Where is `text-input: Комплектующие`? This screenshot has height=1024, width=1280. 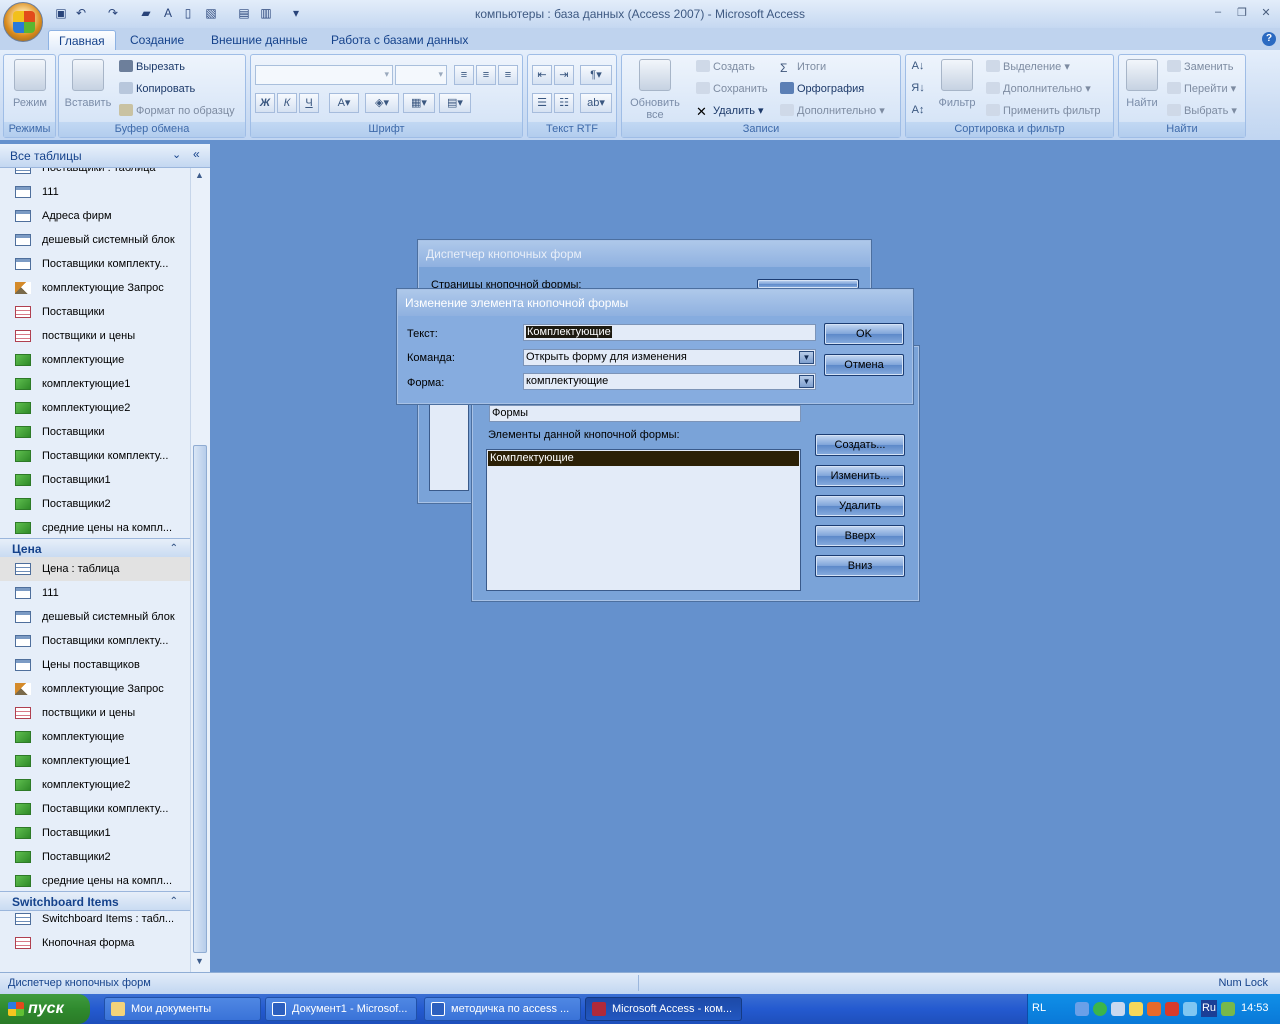
text-input: Комплектующие is located at coordinates (669, 332).